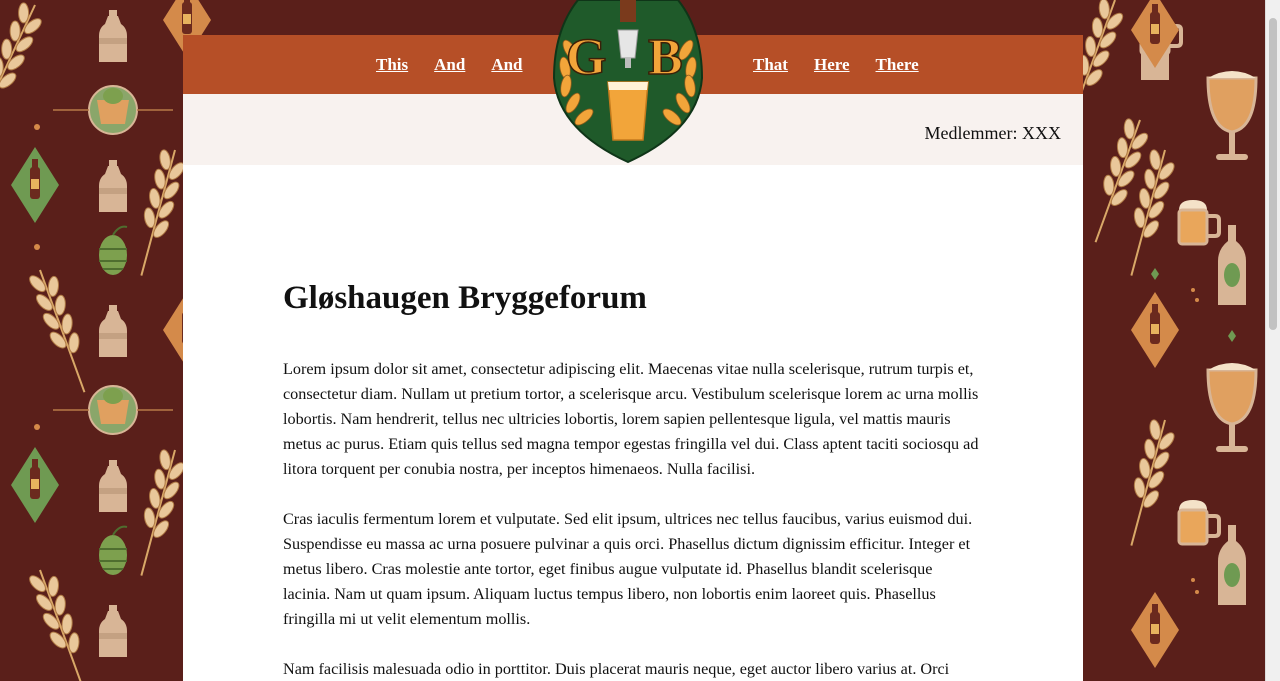  I want to click on page-title: Gløshaugen Bryggeforum, so click(465, 298).